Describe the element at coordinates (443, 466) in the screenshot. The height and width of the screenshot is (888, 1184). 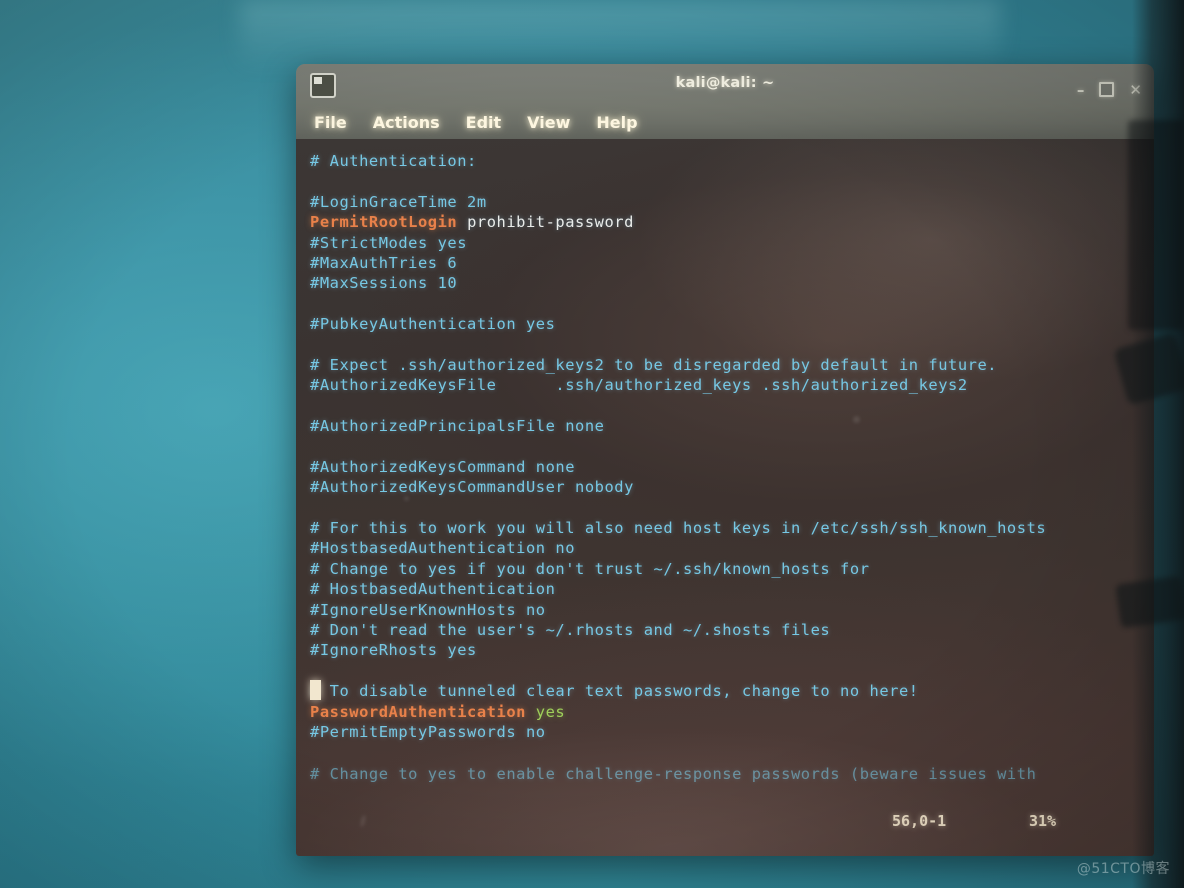
I see `editor-token: #AuthorizedKeysCommand none` at that location.